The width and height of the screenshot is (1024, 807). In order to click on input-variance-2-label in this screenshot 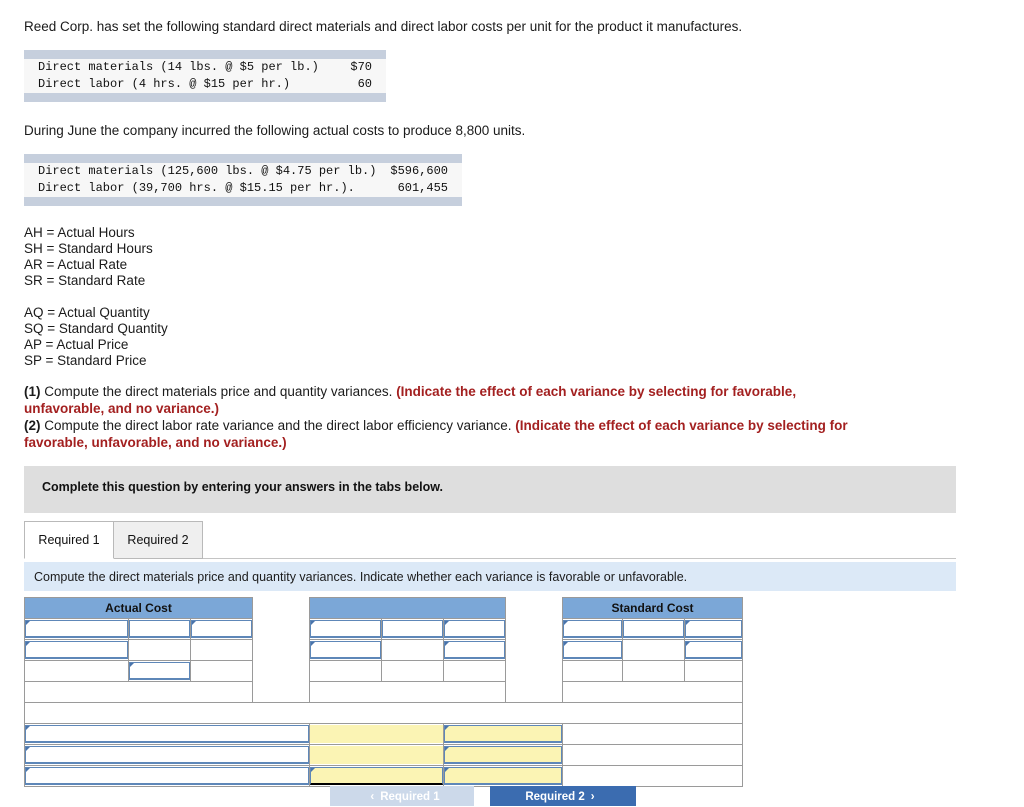, I will do `click(167, 755)`.